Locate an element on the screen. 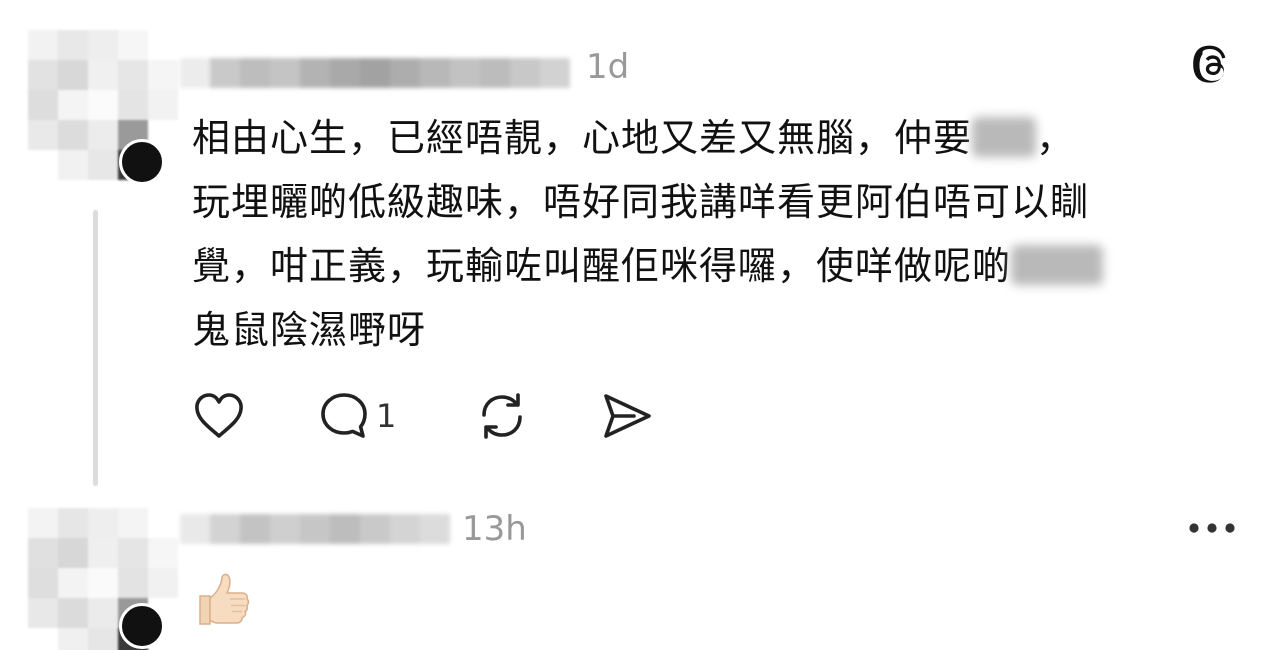  post-text-line: 鬼鼠陰濕嘢呀 is located at coordinates (309, 330).